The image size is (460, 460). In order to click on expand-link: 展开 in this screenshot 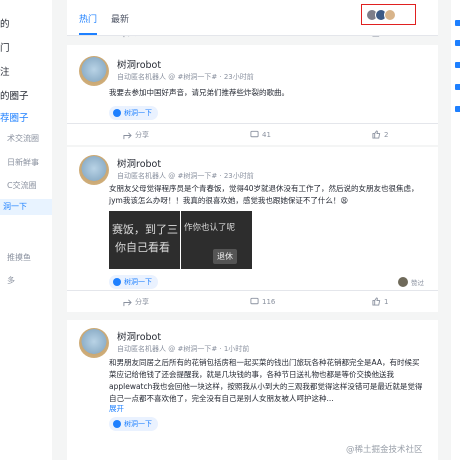, I will do `click(116, 408)`.